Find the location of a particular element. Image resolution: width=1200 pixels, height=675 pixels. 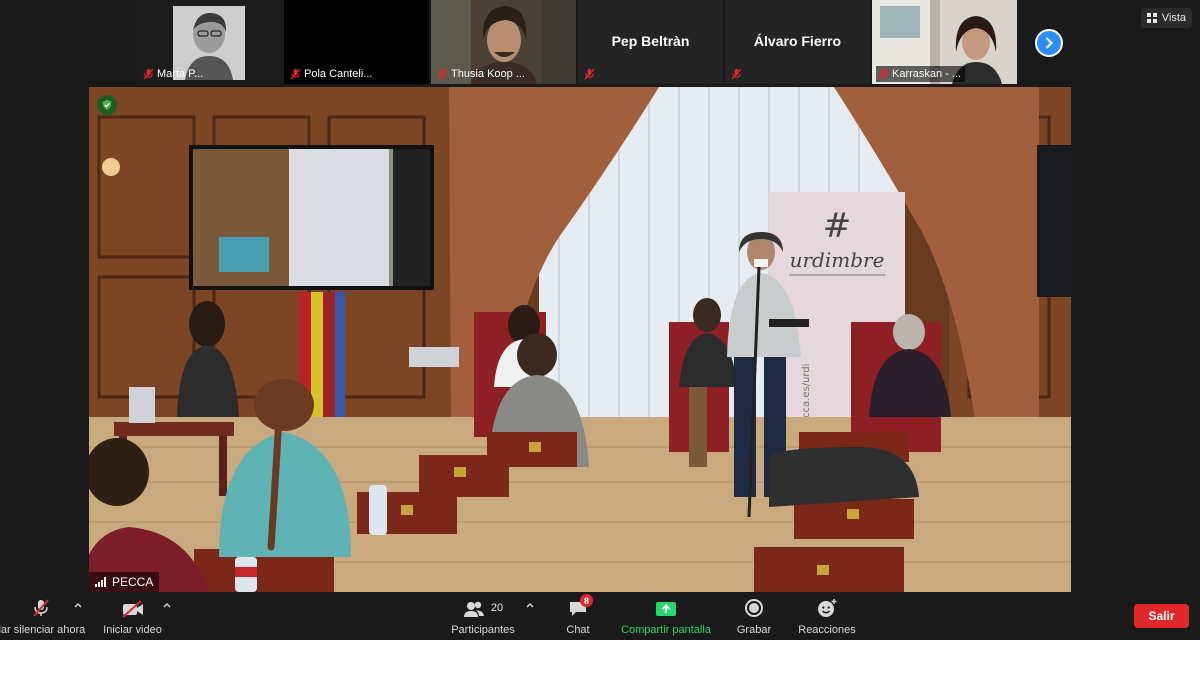

next-page-button is located at coordinates (1049, 43).